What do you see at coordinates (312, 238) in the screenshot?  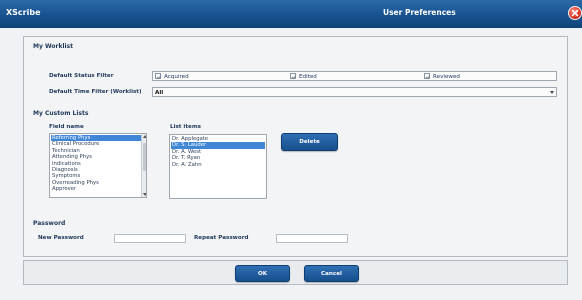 I see `repeat-password-field` at bounding box center [312, 238].